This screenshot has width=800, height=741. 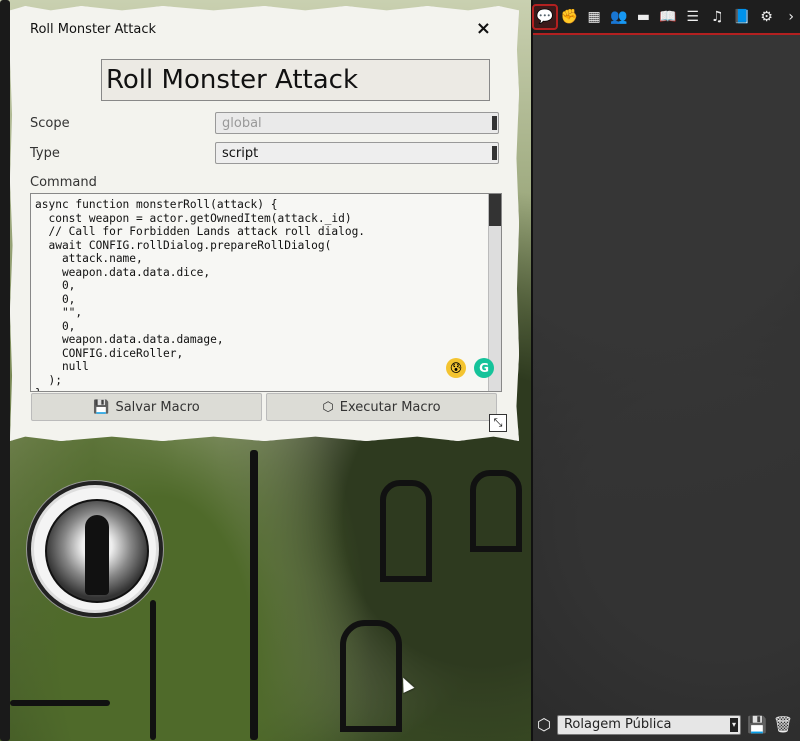 What do you see at coordinates (570, 17) in the screenshot?
I see `combat-icon: ✊` at bounding box center [570, 17].